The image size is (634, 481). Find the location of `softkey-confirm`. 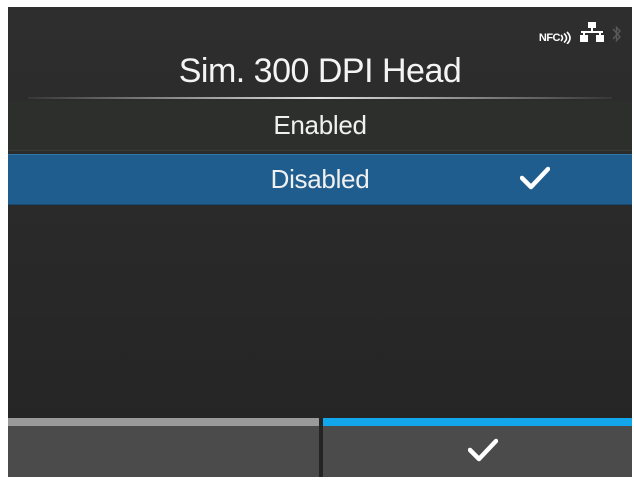

softkey-confirm is located at coordinates (477, 447).